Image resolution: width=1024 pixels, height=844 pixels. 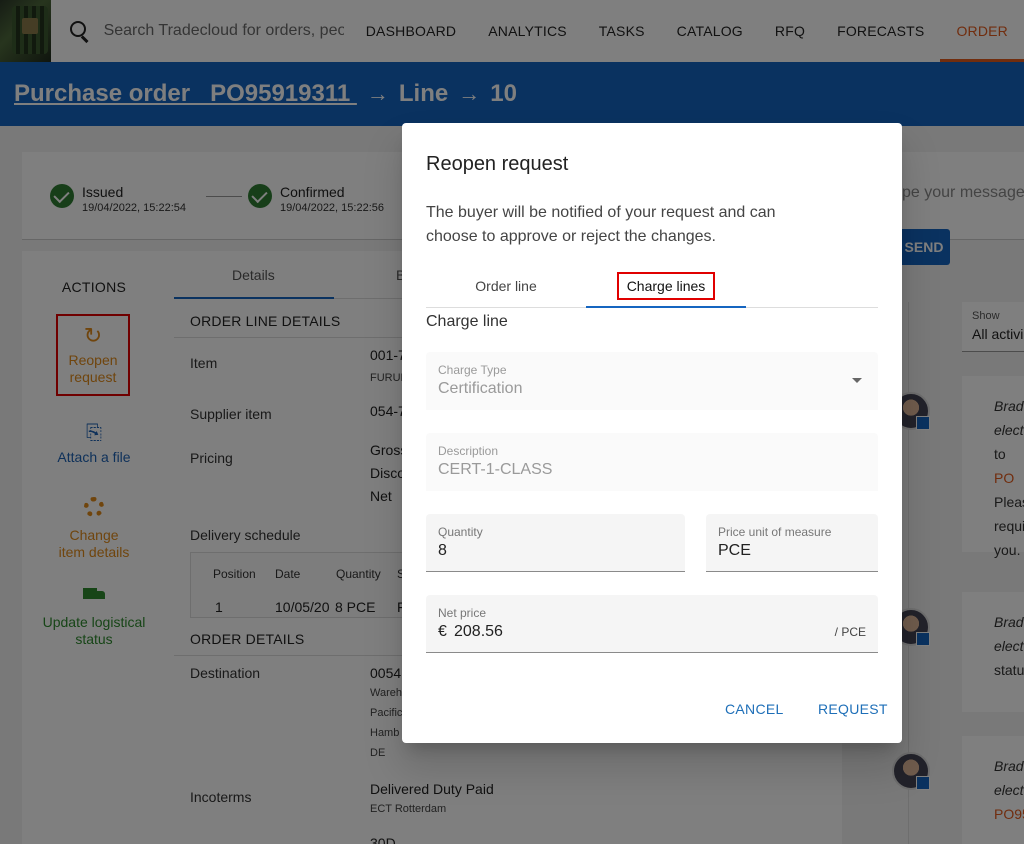 What do you see at coordinates (666, 307) in the screenshot?
I see `tab-indicator` at bounding box center [666, 307].